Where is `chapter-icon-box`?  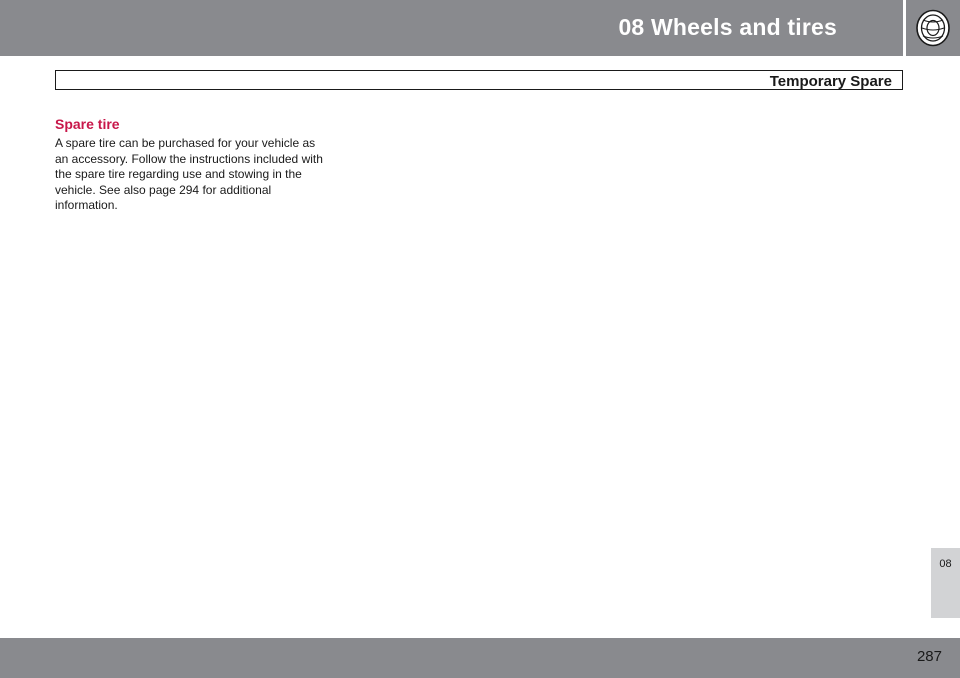 chapter-icon-box is located at coordinates (933, 28).